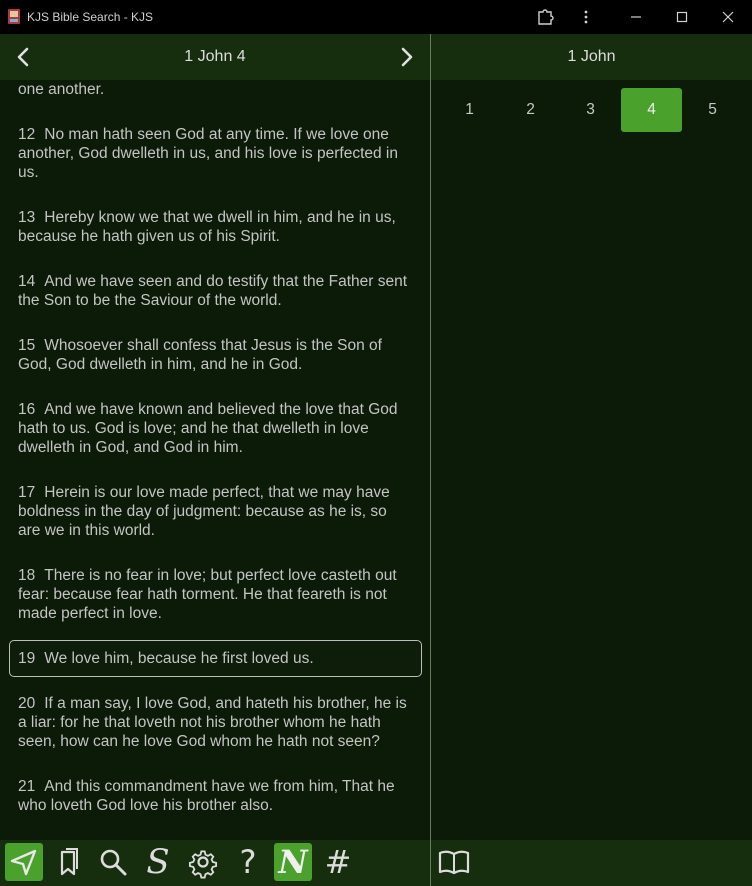  I want to click on gear-icon, so click(203, 864).